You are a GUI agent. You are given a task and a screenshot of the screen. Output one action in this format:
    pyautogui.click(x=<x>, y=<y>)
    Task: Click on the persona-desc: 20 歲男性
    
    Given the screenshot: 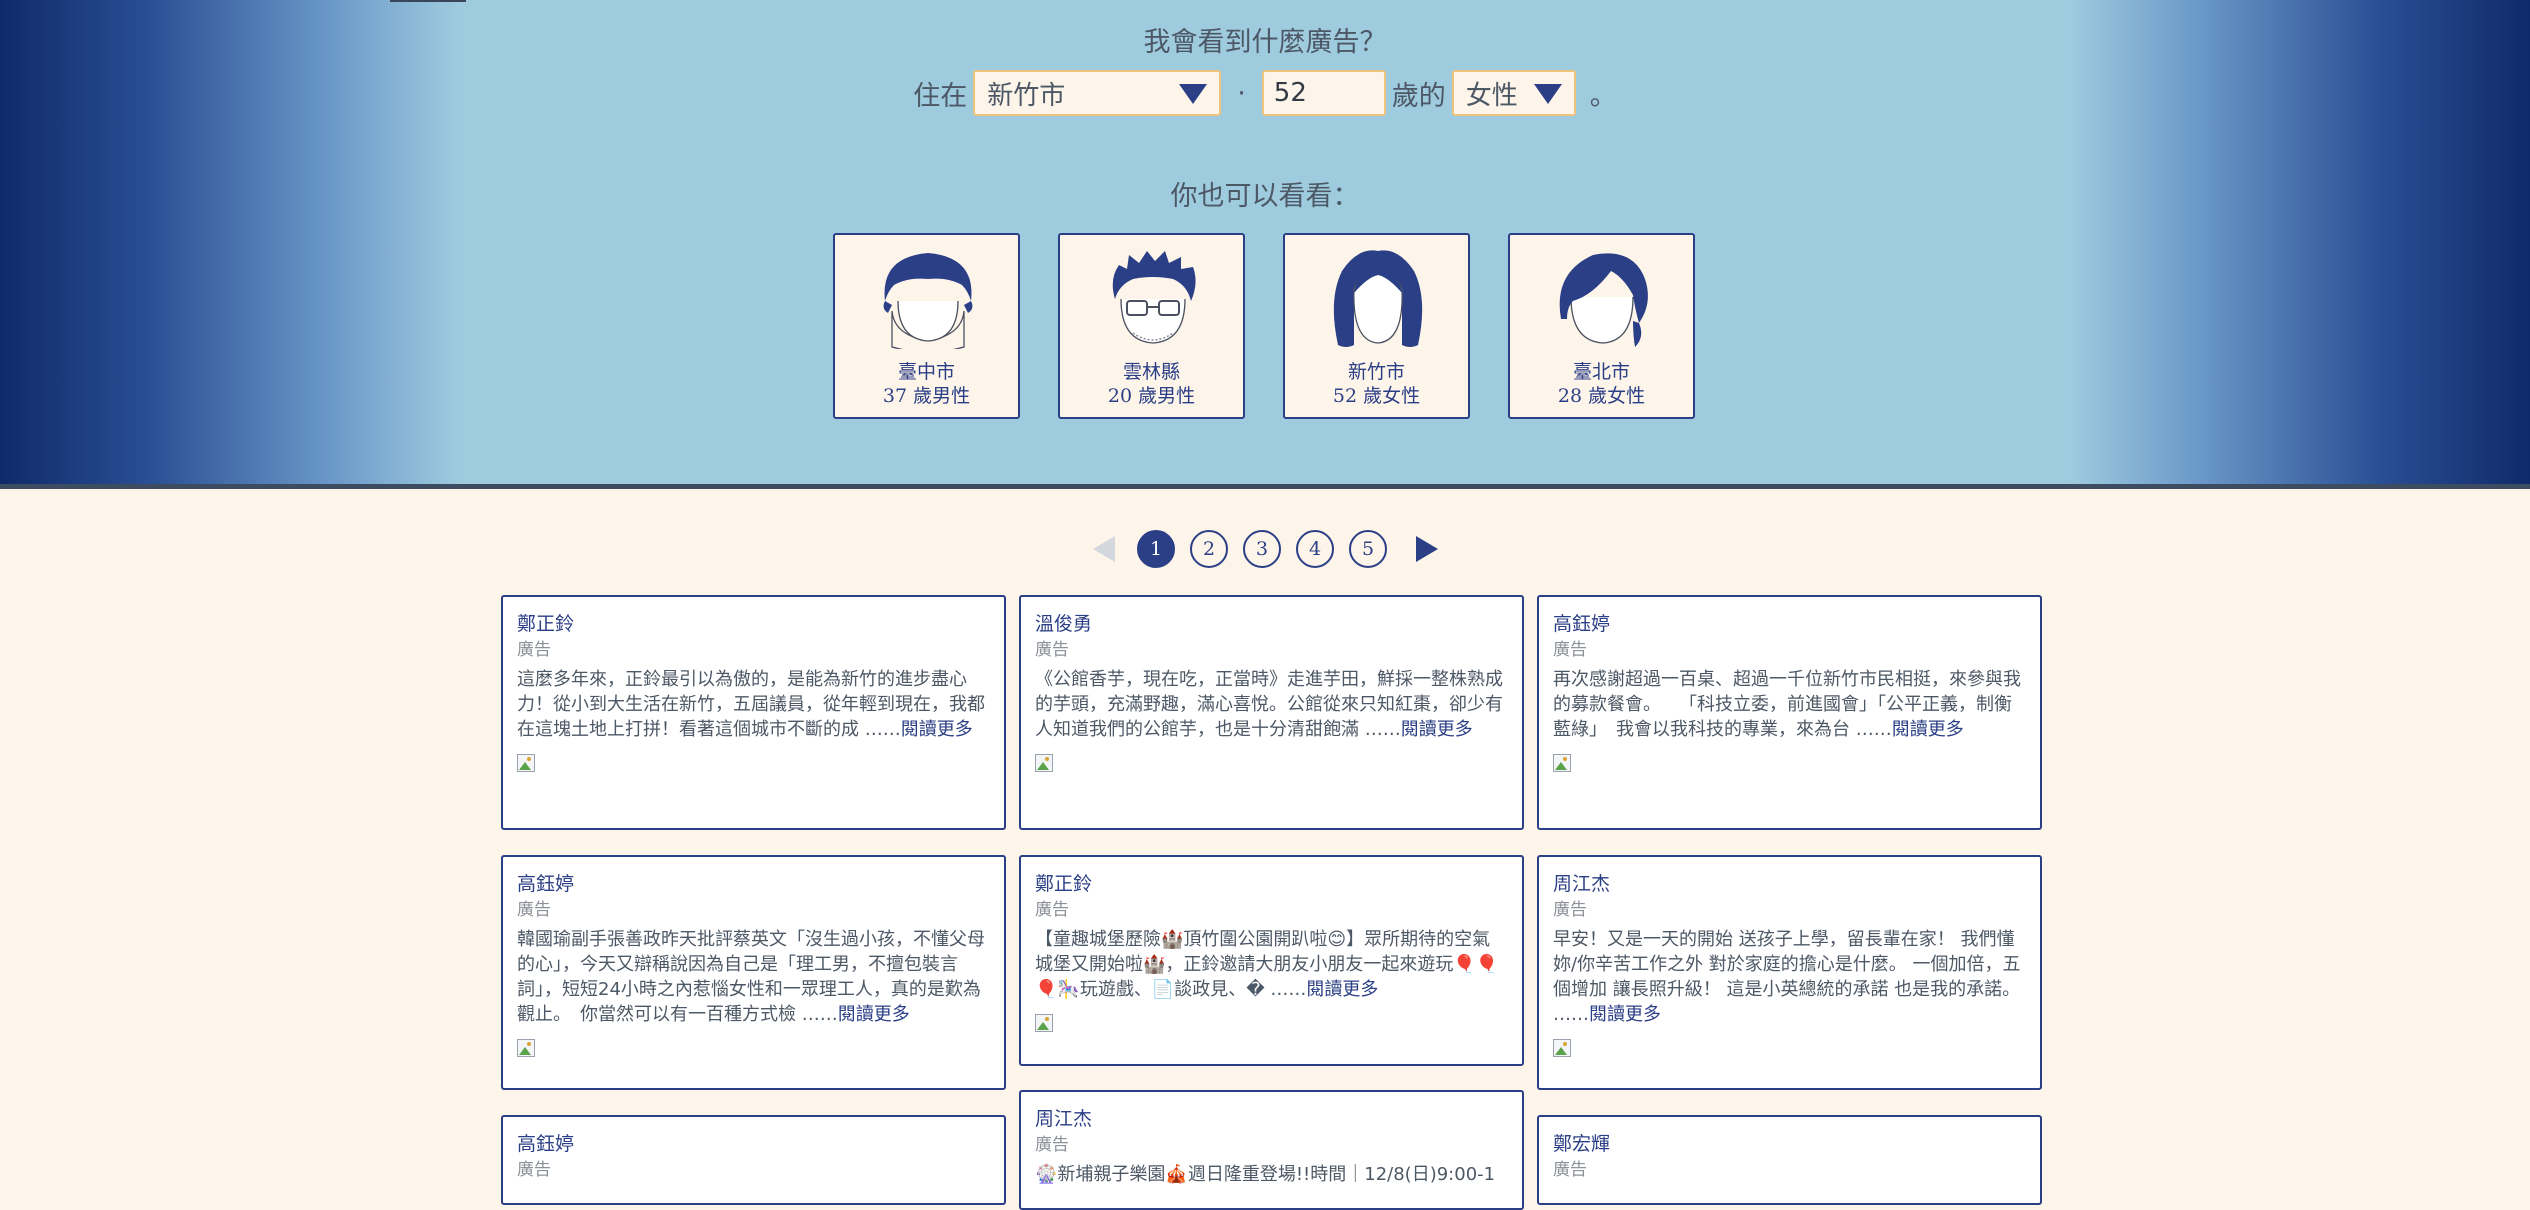 What is the action you would take?
    pyautogui.click(x=1151, y=396)
    